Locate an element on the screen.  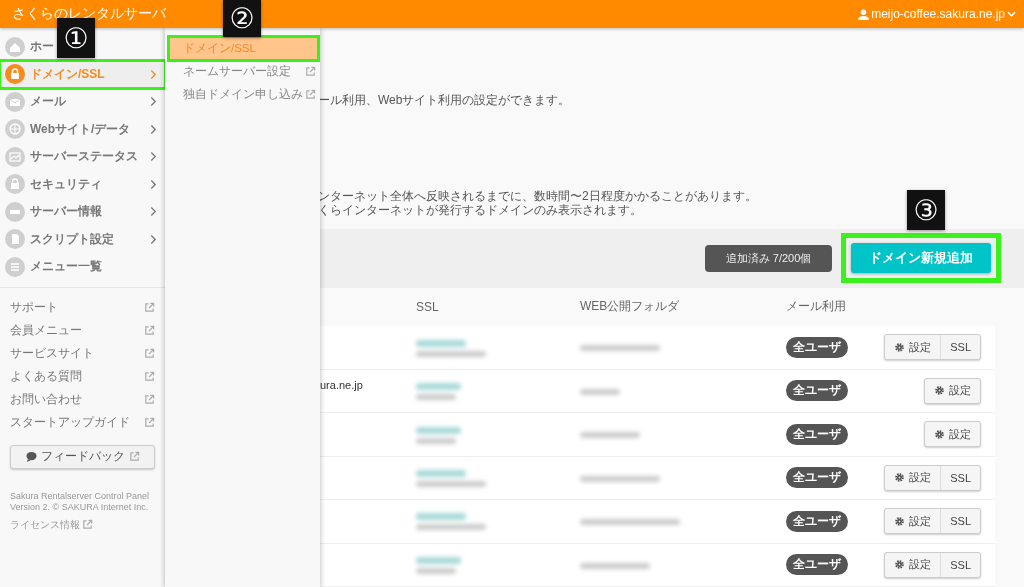
sidebar-item: サーバー情報 is located at coordinates (82, 212).